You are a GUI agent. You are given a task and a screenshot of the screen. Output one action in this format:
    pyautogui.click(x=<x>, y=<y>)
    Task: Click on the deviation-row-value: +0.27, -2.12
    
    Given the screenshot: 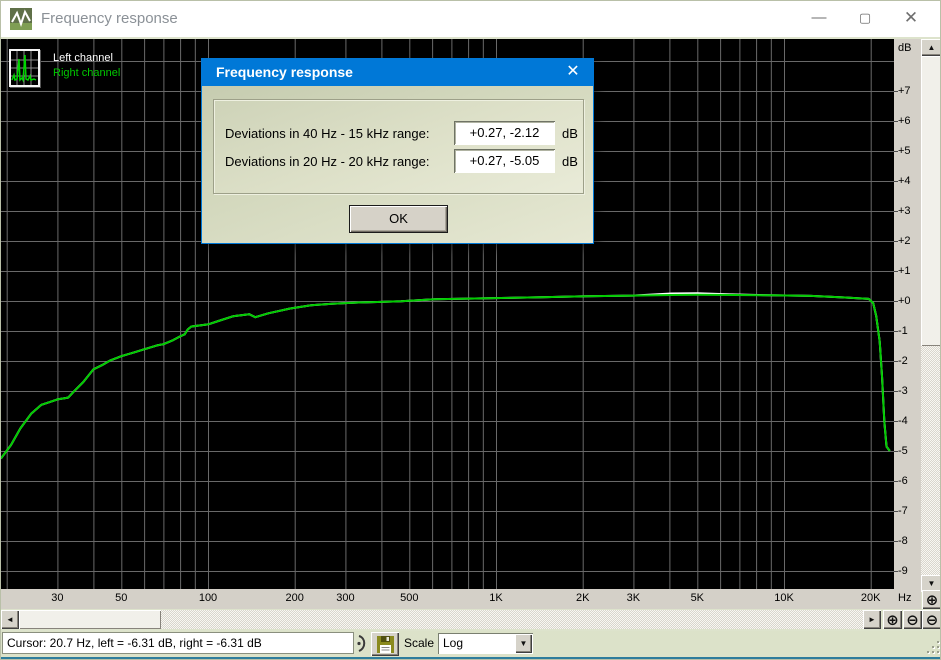 What is the action you would take?
    pyautogui.click(x=504, y=133)
    